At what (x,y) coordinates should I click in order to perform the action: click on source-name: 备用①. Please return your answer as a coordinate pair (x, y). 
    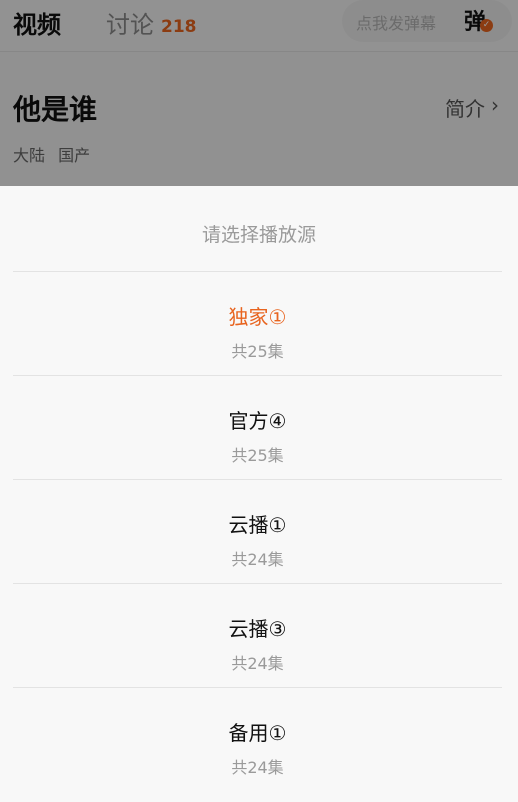
    Looking at the image, I should click on (257, 733).